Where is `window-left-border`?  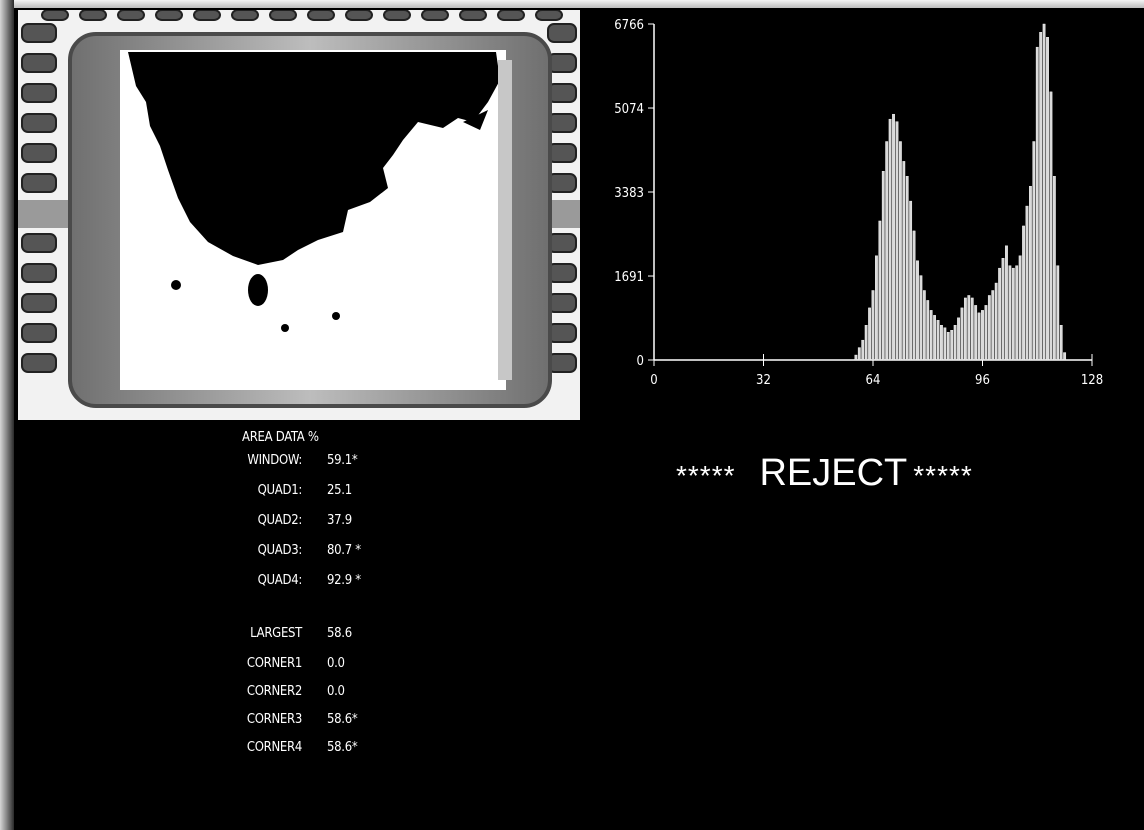 window-left-border is located at coordinates (7, 415).